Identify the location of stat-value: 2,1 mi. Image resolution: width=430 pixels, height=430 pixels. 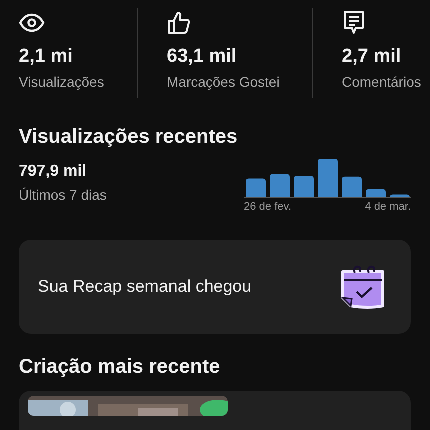
(46, 57).